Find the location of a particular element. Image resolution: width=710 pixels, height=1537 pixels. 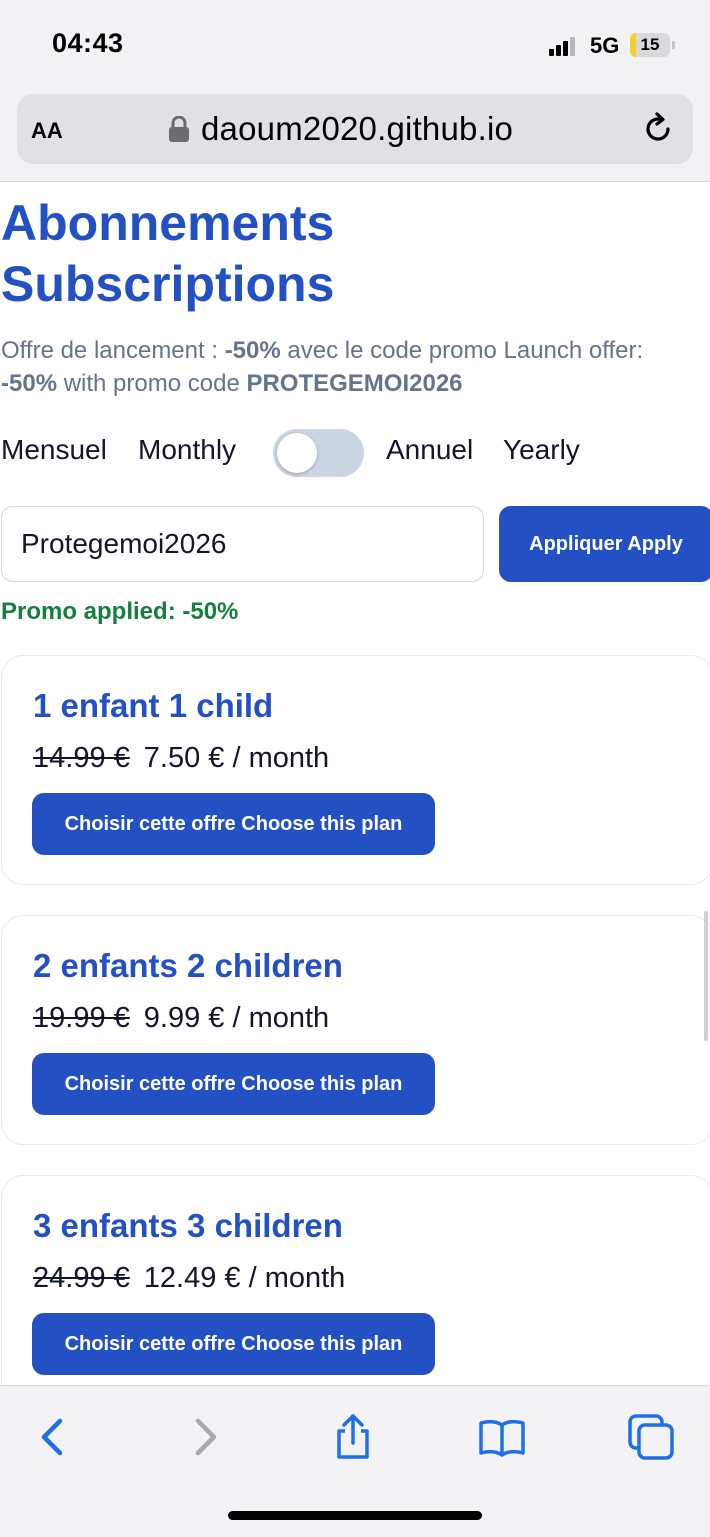

promo-intro-discount-b: -50% is located at coordinates (29, 383).